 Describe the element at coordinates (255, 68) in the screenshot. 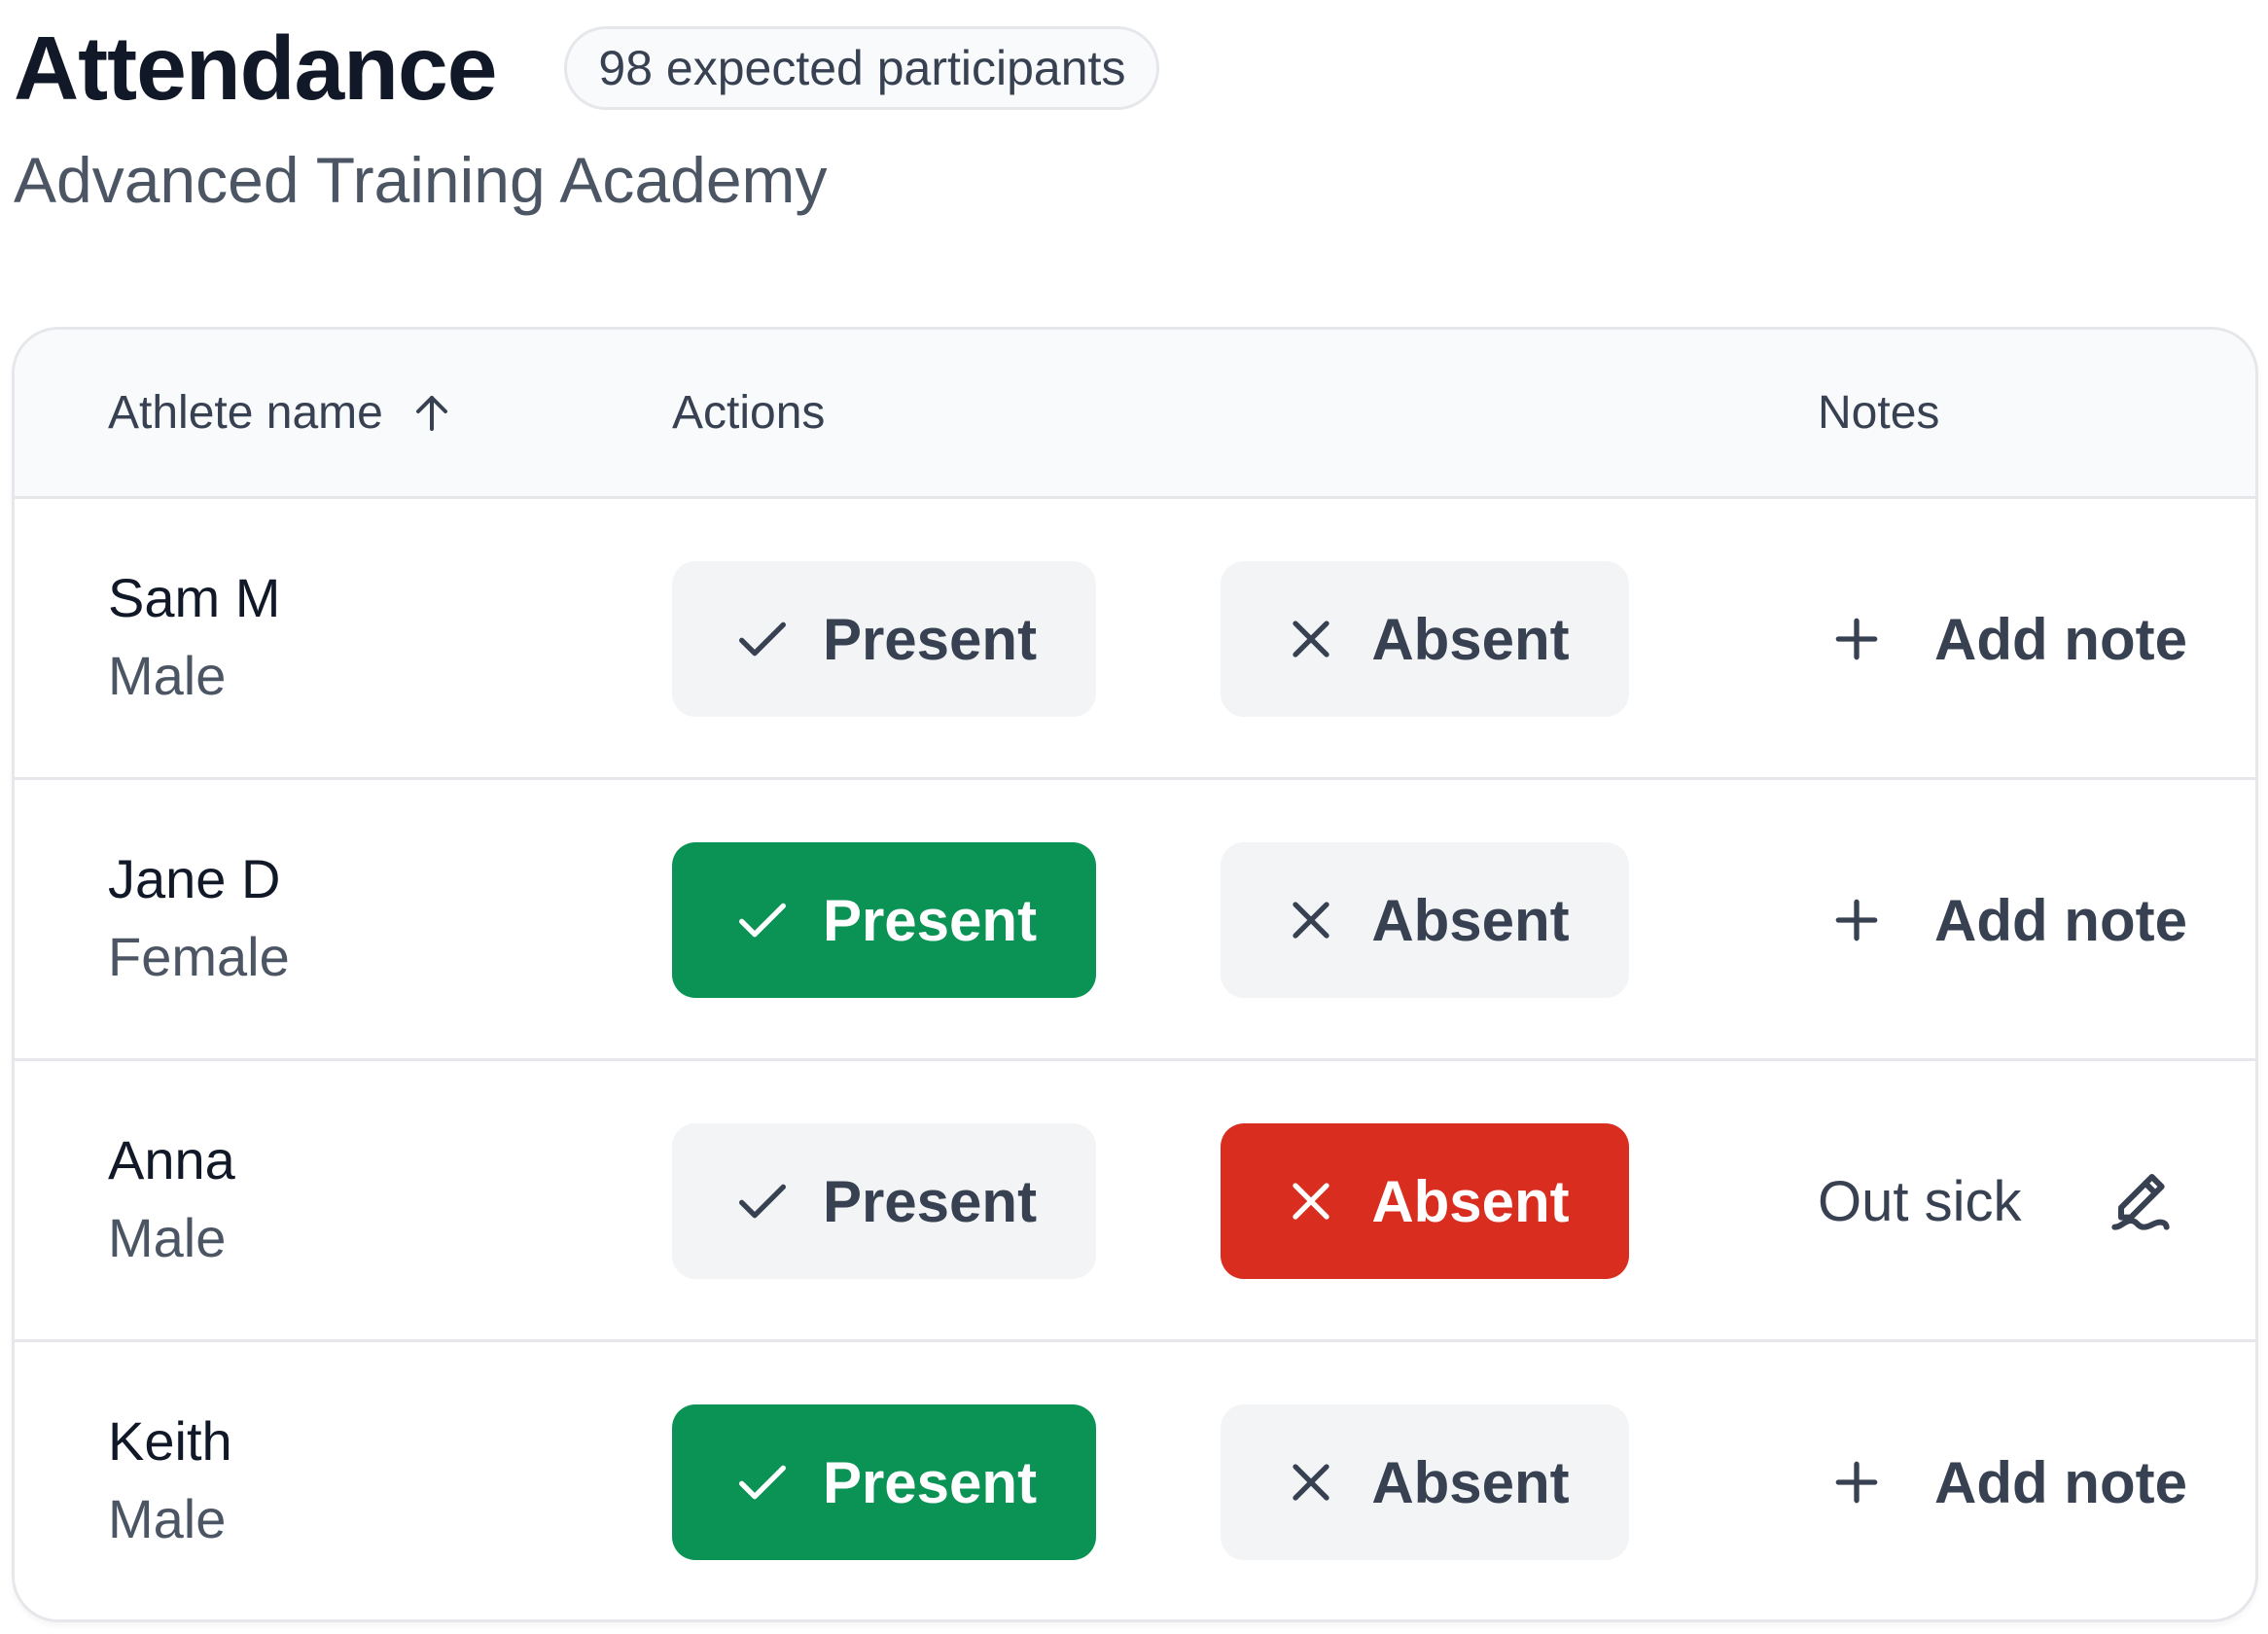

I see `page-title: Attendance` at that location.